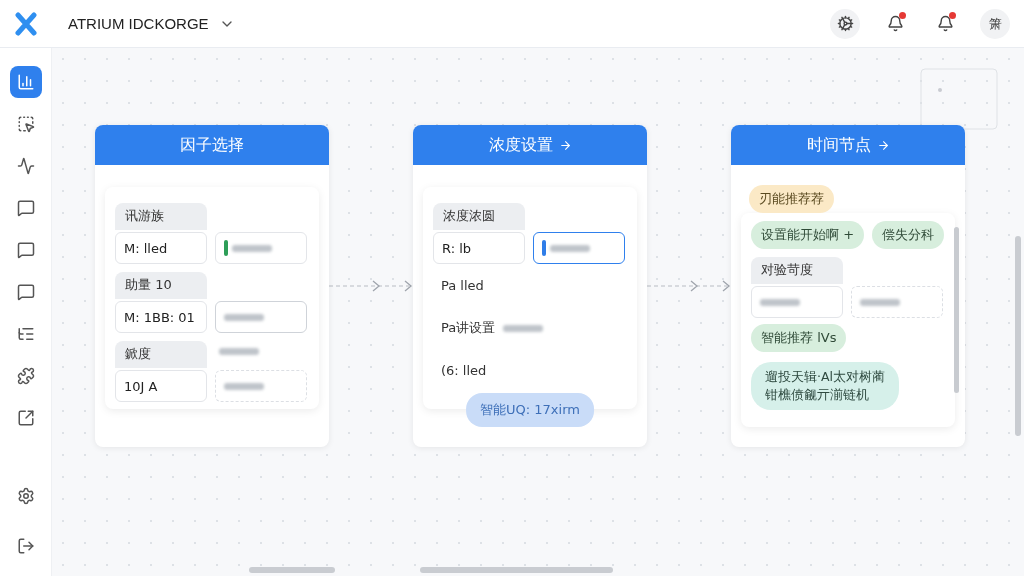 Image resolution: width=1024 pixels, height=576 pixels. Describe the element at coordinates (26, 23) in the screenshot. I see `logo-icon` at that location.